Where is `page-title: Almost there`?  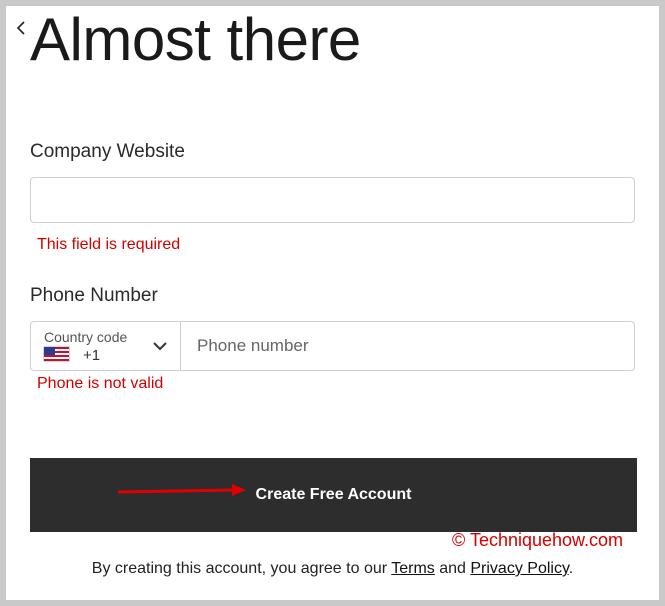
page-title: Almost there is located at coordinates (195, 39).